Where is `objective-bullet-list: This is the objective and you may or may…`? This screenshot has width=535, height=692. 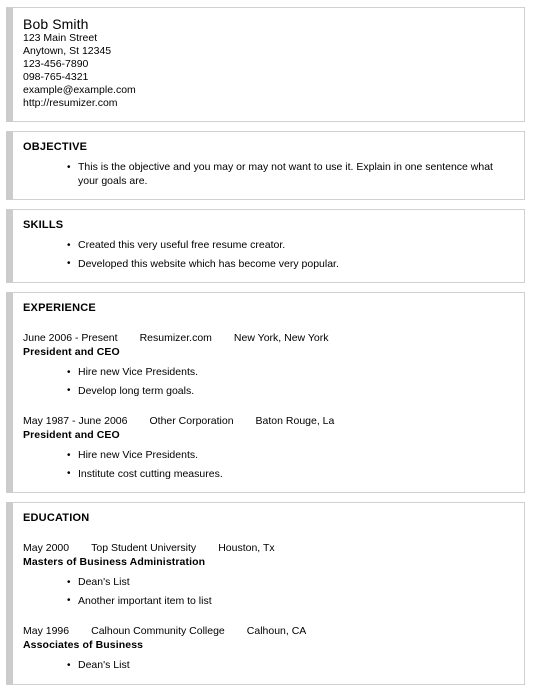
objective-bullet-list: This is the objective and you may or may… is located at coordinates (268, 174).